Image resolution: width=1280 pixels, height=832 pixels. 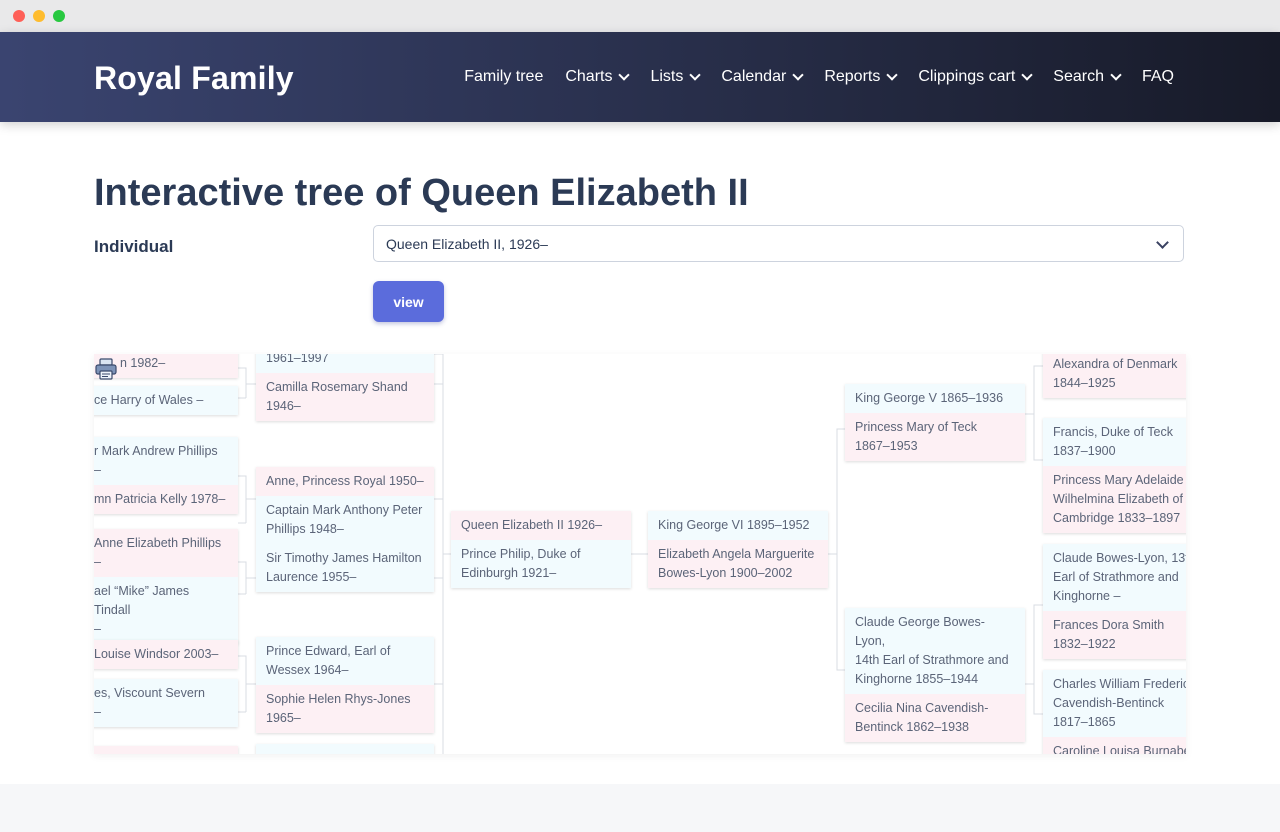 I want to click on menu-reports: Reports, so click(x=861, y=77).